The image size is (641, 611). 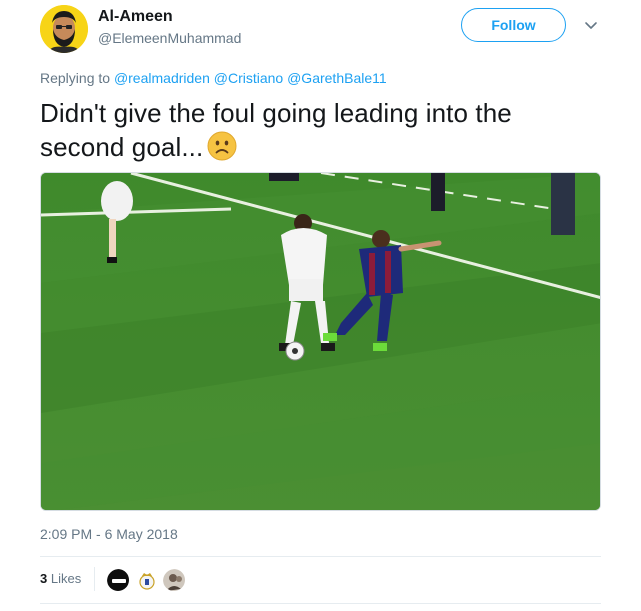 I want to click on follow-button: Follow, so click(x=513, y=25).